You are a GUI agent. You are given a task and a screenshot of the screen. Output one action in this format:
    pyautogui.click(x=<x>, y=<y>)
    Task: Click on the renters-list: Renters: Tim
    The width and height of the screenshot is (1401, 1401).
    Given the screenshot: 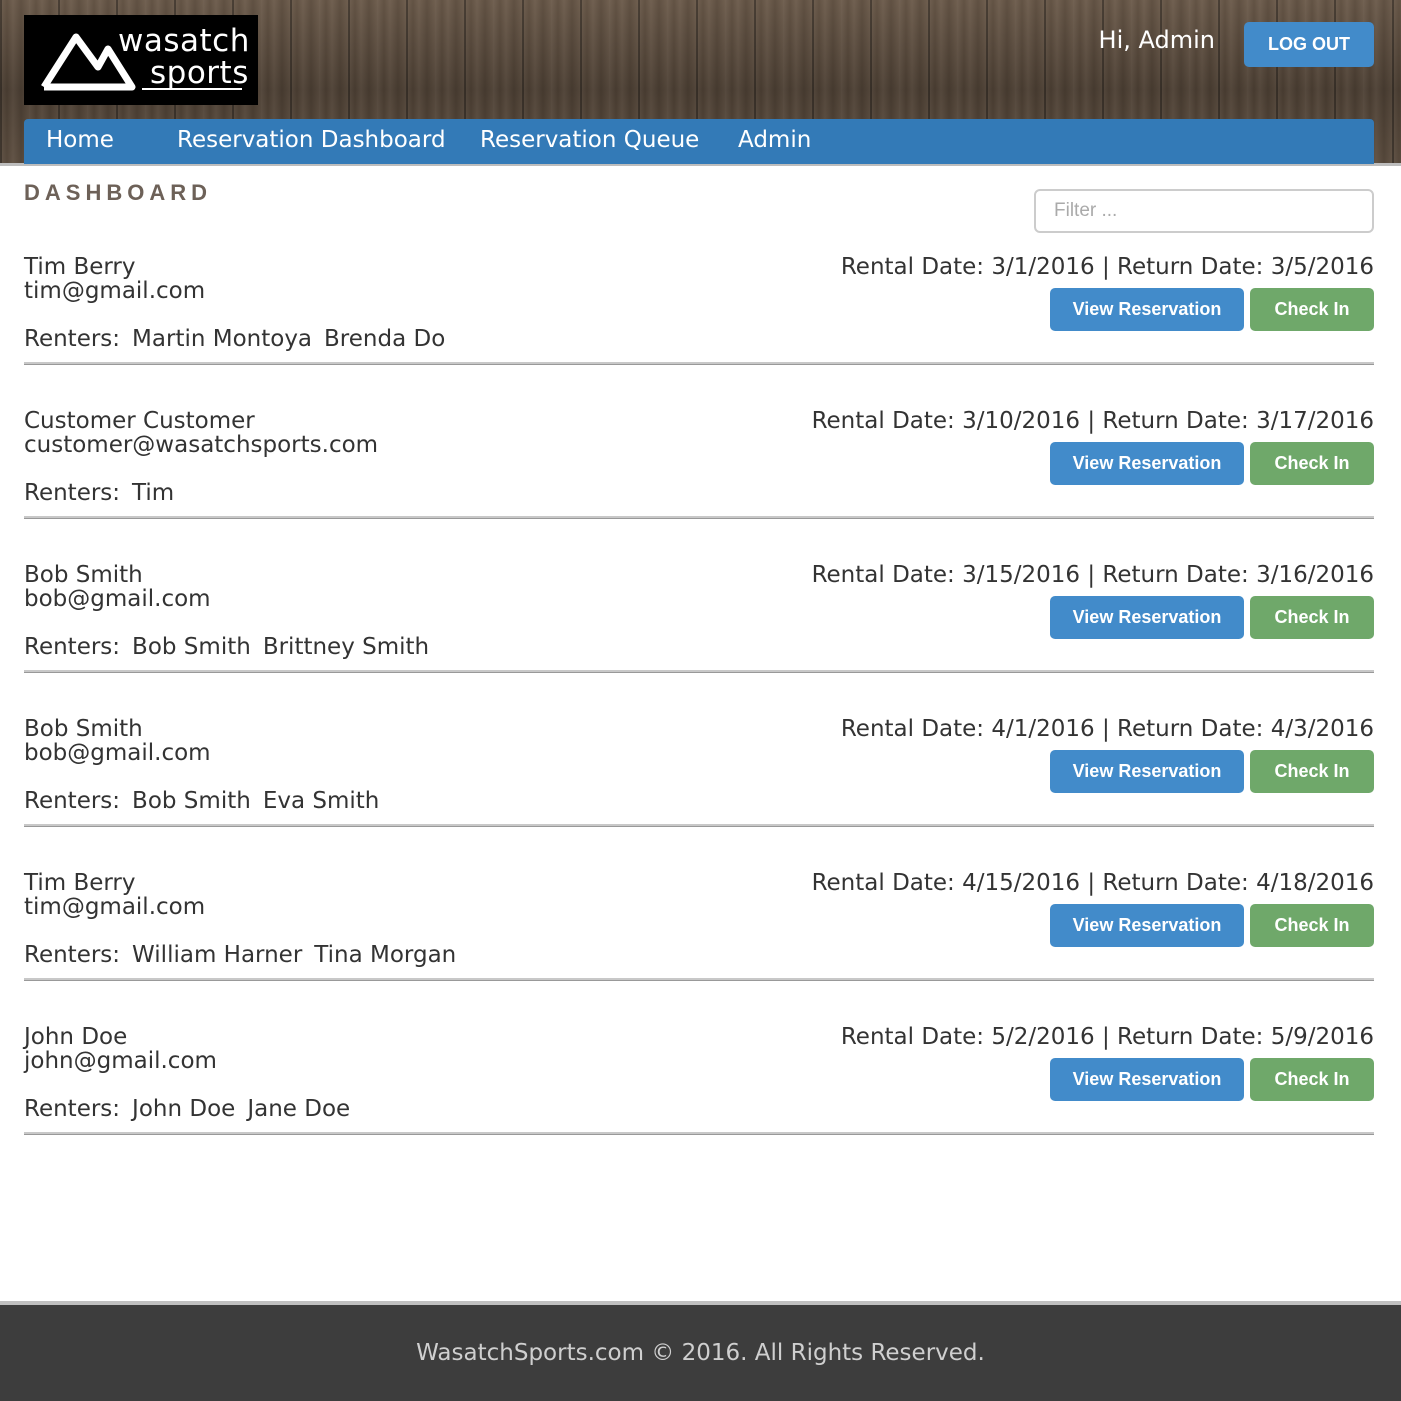 What is the action you would take?
    pyautogui.click(x=105, y=493)
    